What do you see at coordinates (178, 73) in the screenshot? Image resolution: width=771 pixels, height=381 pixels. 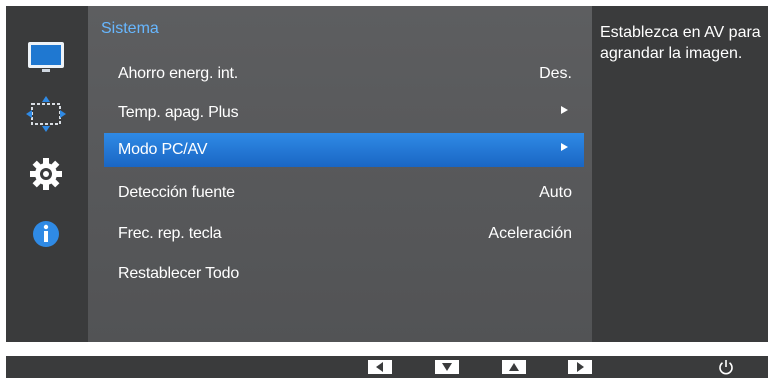 I see `menu-item-label: Ahorro energ. int.` at bounding box center [178, 73].